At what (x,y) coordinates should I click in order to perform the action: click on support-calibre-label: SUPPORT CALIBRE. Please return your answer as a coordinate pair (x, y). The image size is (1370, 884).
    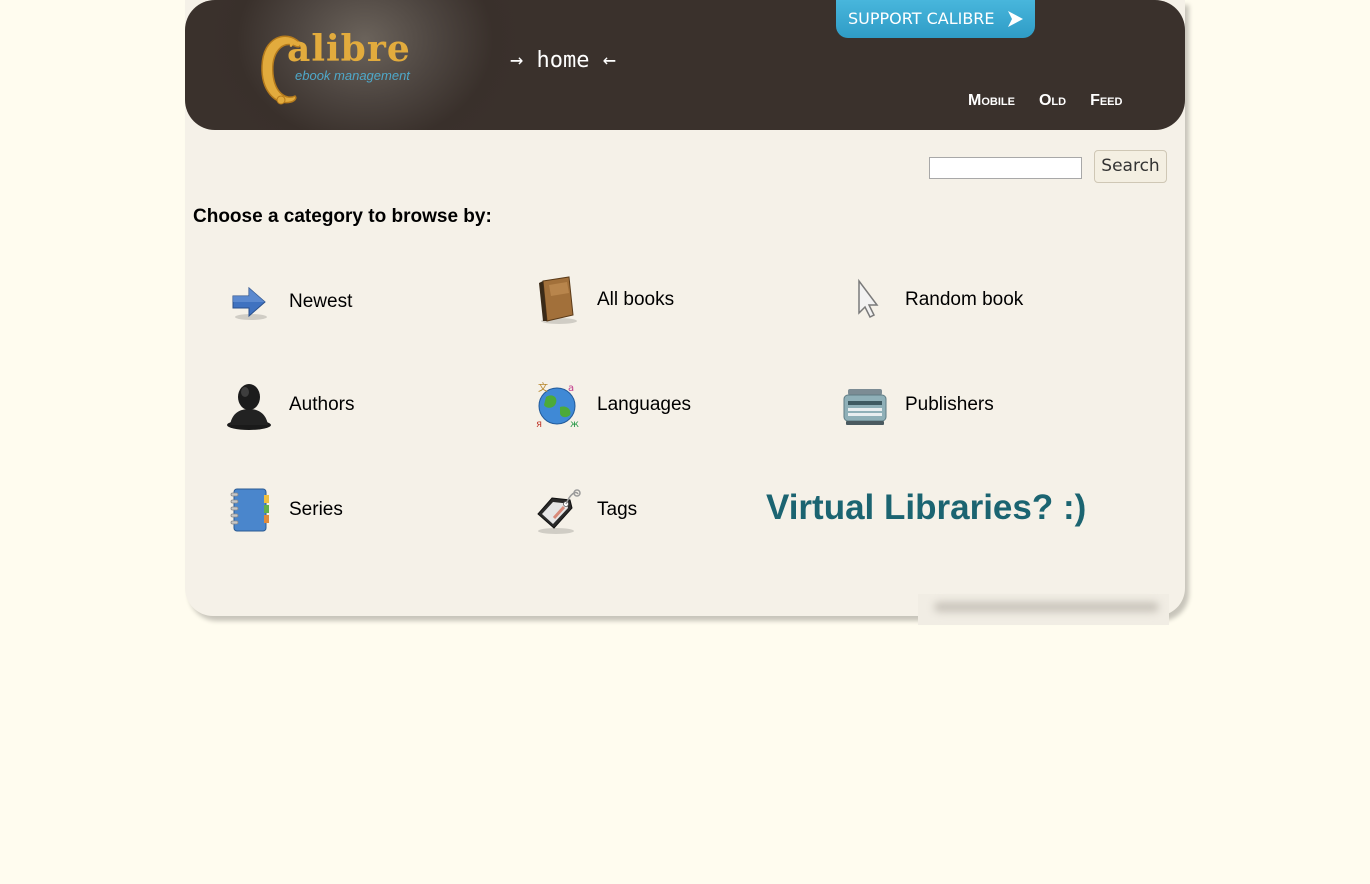
    Looking at the image, I should click on (921, 18).